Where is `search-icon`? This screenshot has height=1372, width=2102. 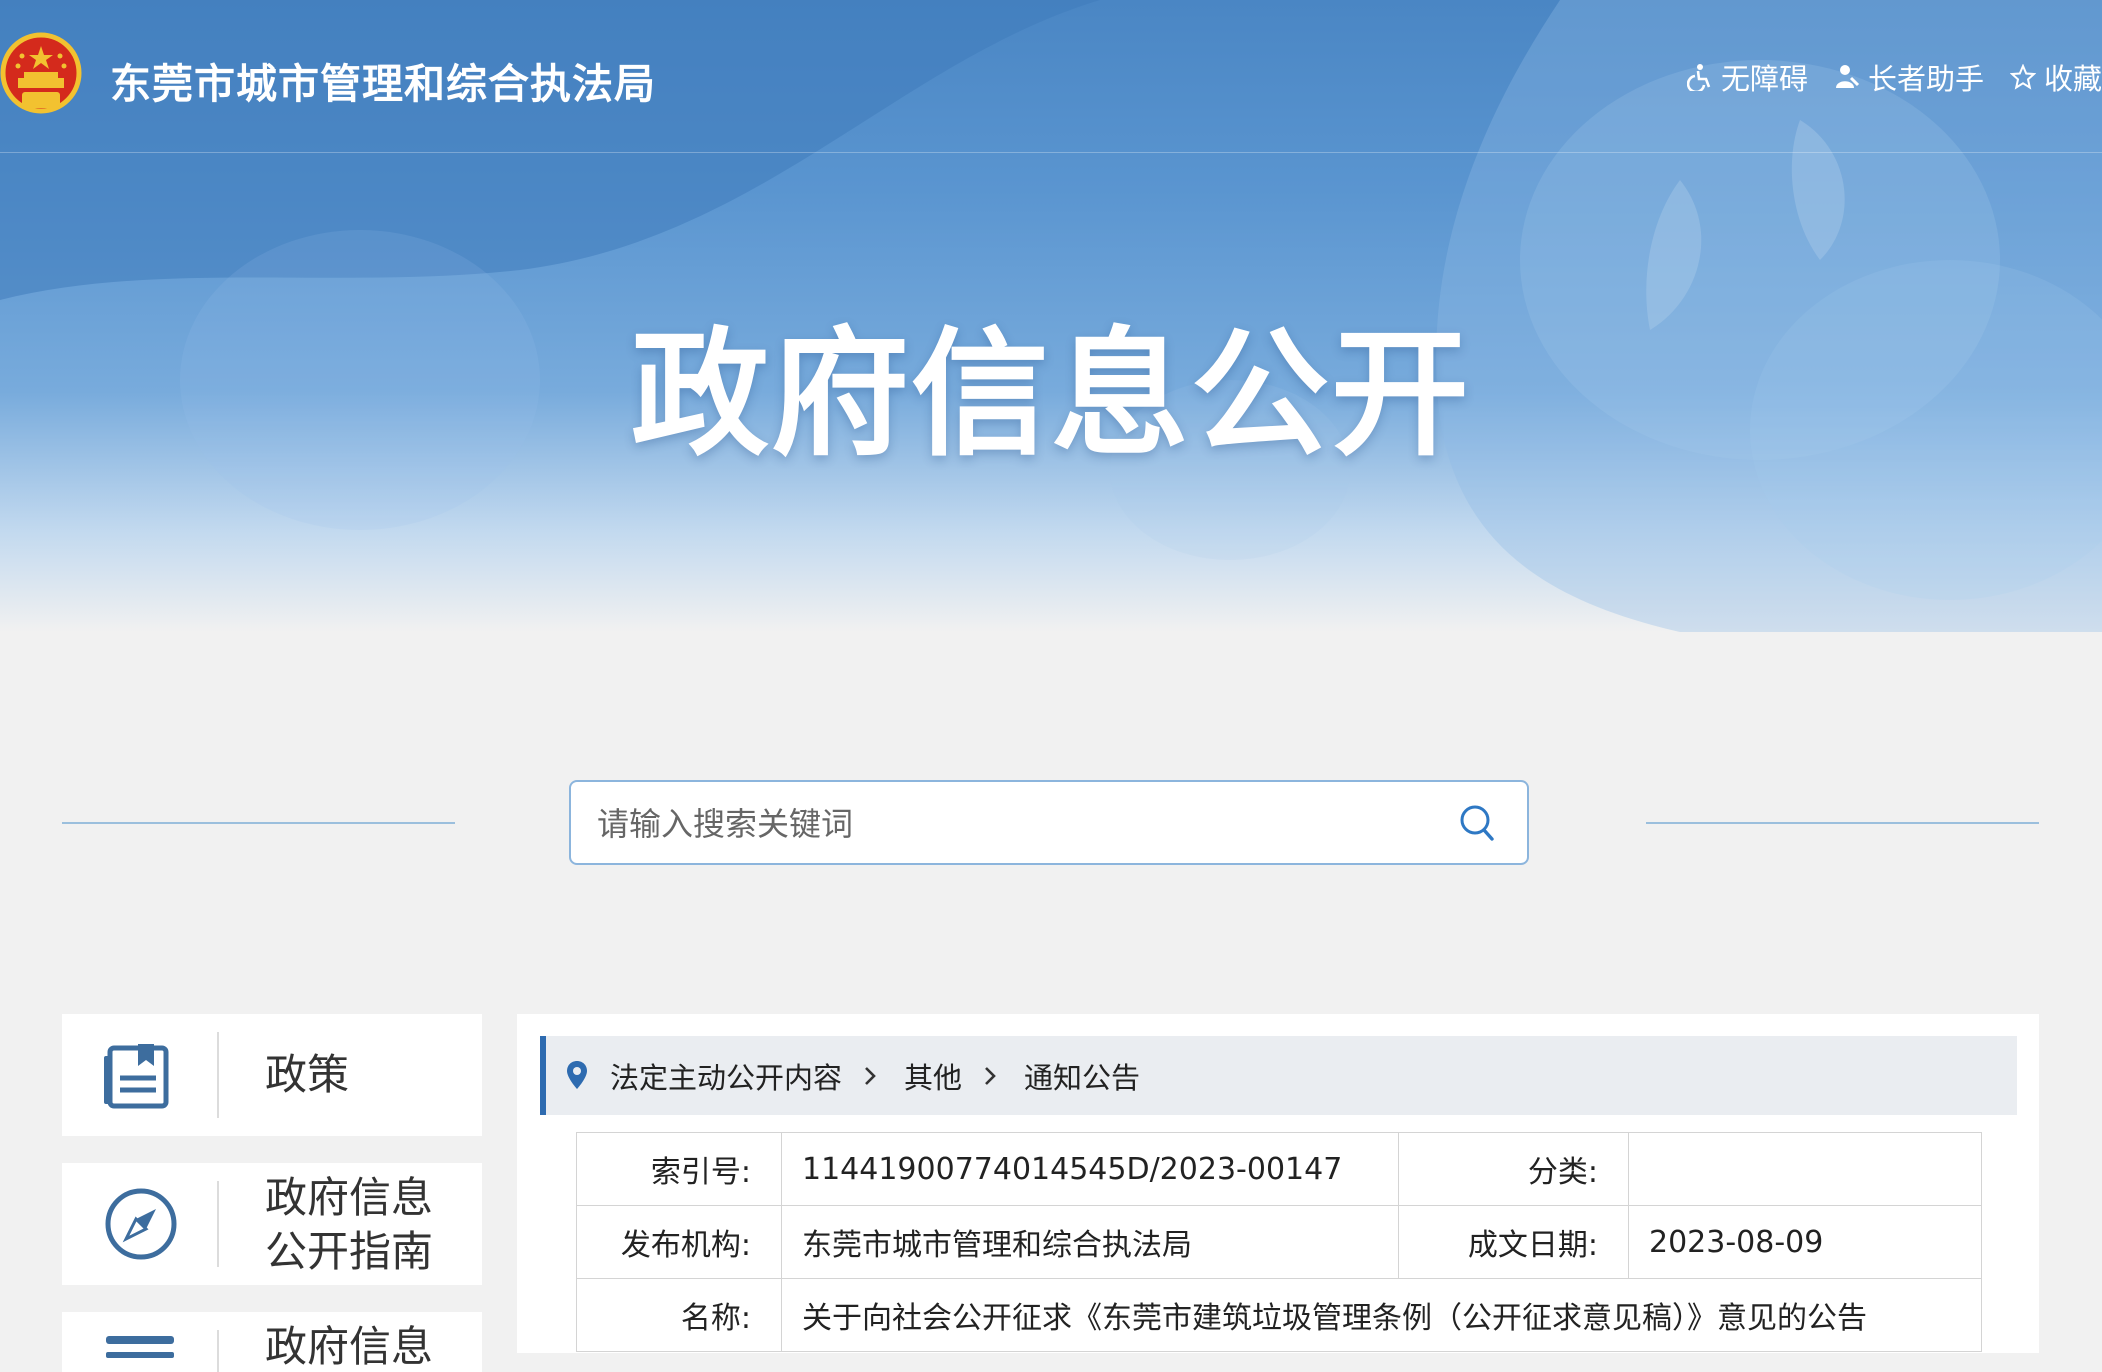 search-icon is located at coordinates (1477, 823).